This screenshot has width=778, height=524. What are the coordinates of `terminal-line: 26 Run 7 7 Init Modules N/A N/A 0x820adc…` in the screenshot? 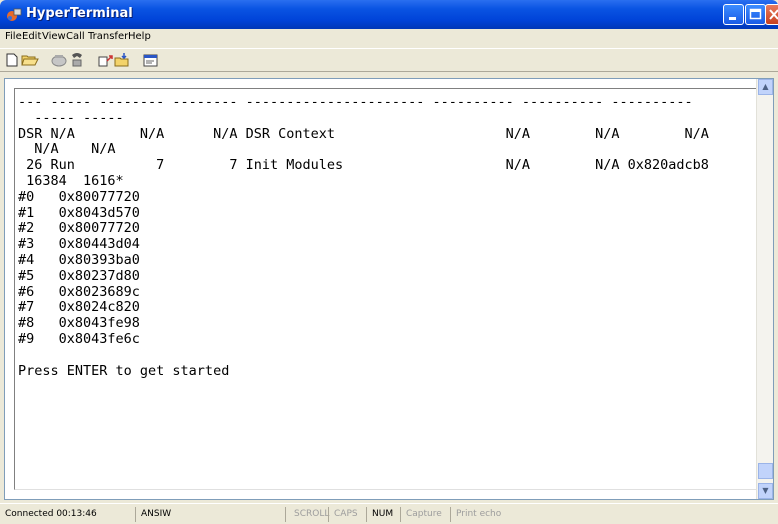 It's located at (363, 165).